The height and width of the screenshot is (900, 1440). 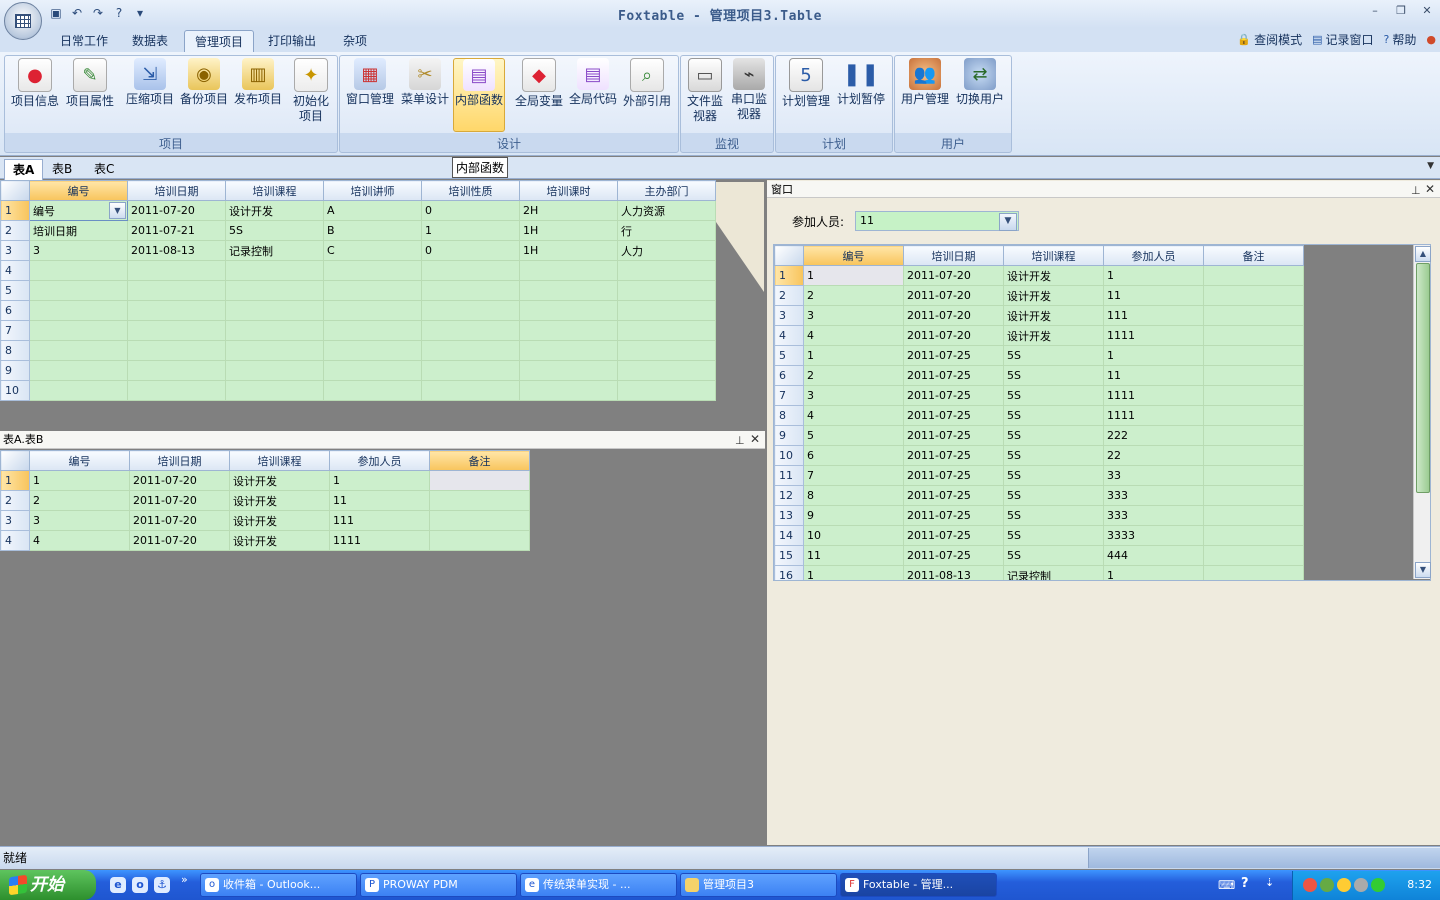 What do you see at coordinates (1039, 275) in the screenshot?
I see `table-row: 1 1 2011-07-20 设计开发 1` at bounding box center [1039, 275].